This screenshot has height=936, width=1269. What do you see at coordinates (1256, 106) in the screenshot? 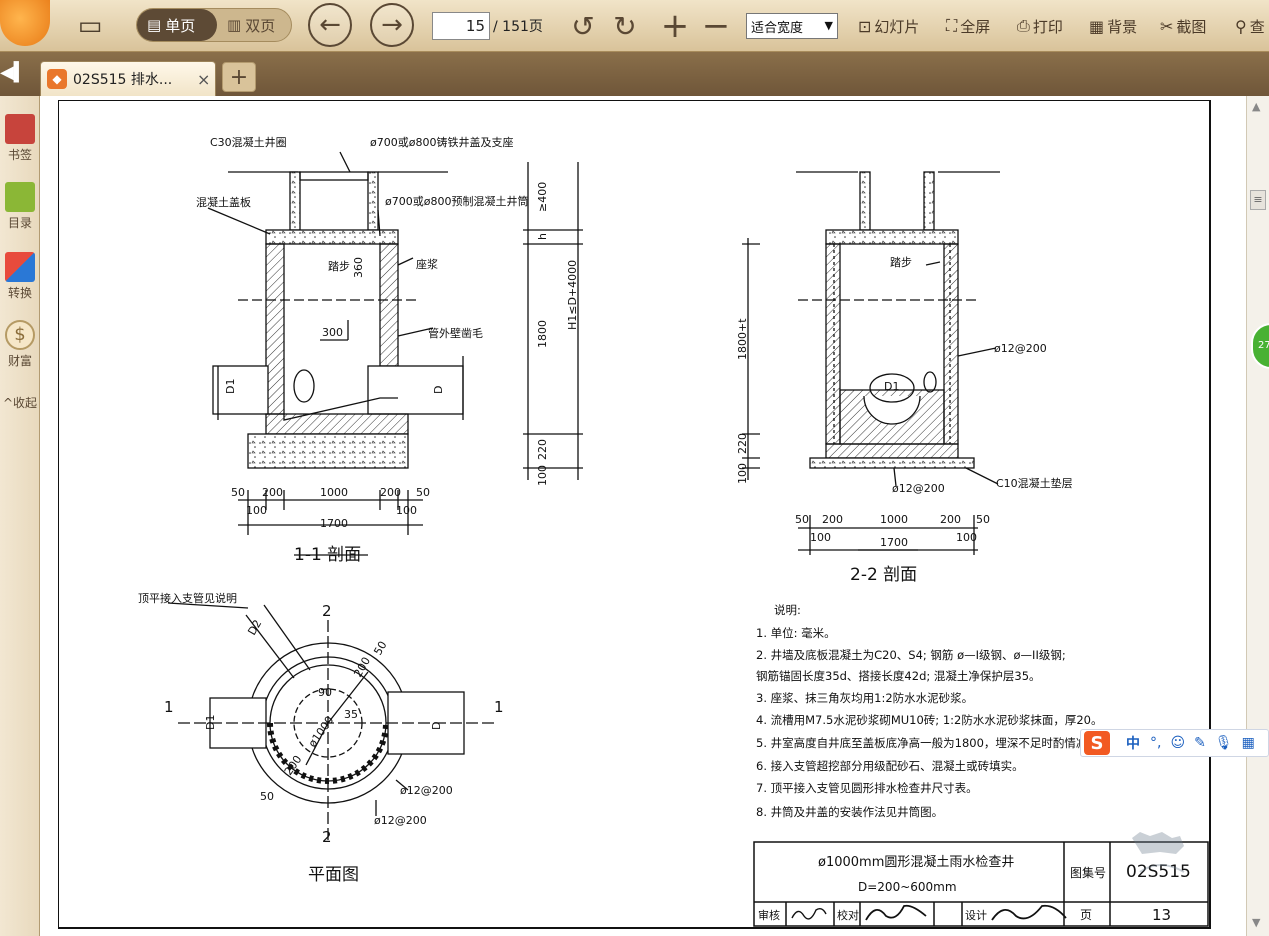
I see `scroll-up-icon: ▲` at bounding box center [1256, 106].